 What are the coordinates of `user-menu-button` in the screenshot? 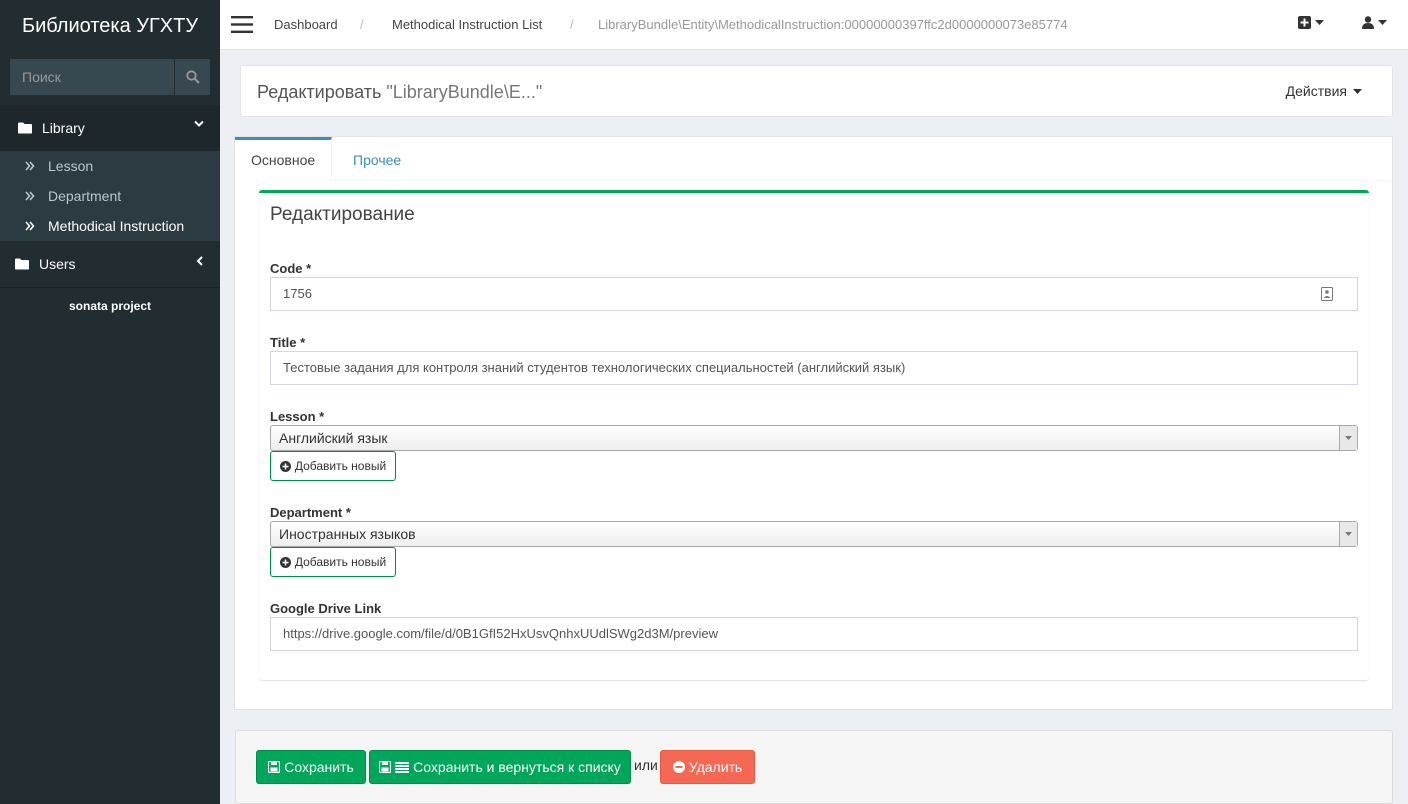 It's located at (1374, 22).